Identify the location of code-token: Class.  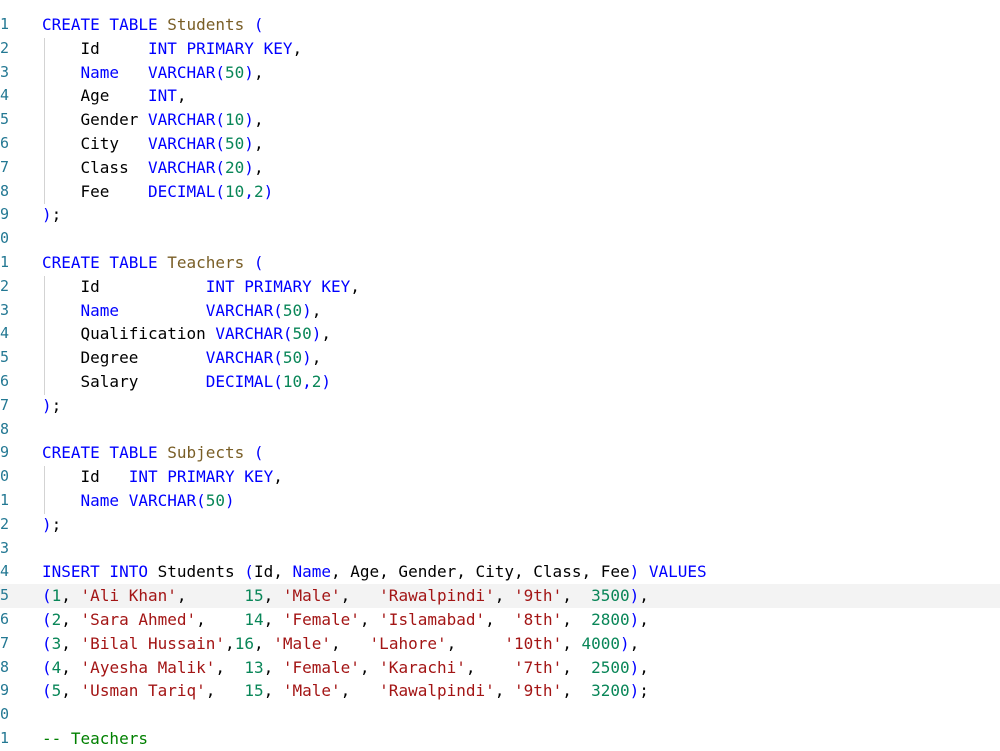
(95, 167).